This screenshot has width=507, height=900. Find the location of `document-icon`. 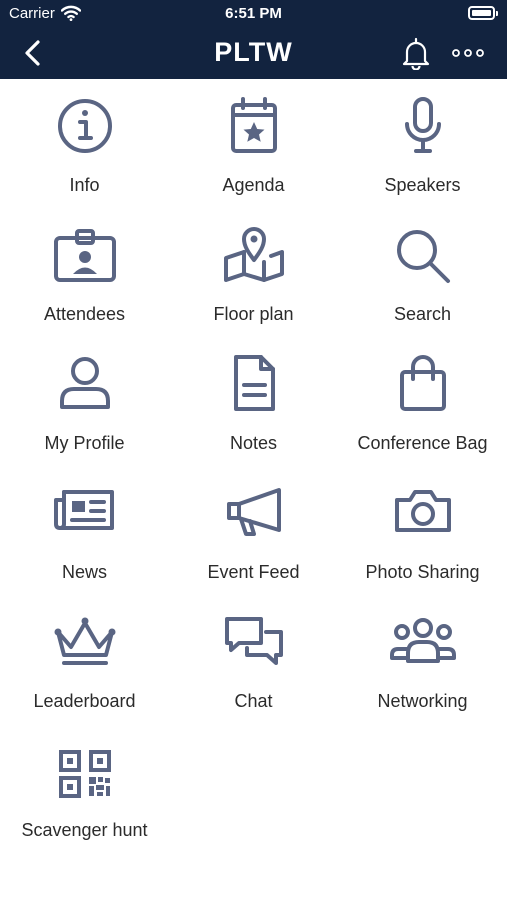

document-icon is located at coordinates (254, 386).